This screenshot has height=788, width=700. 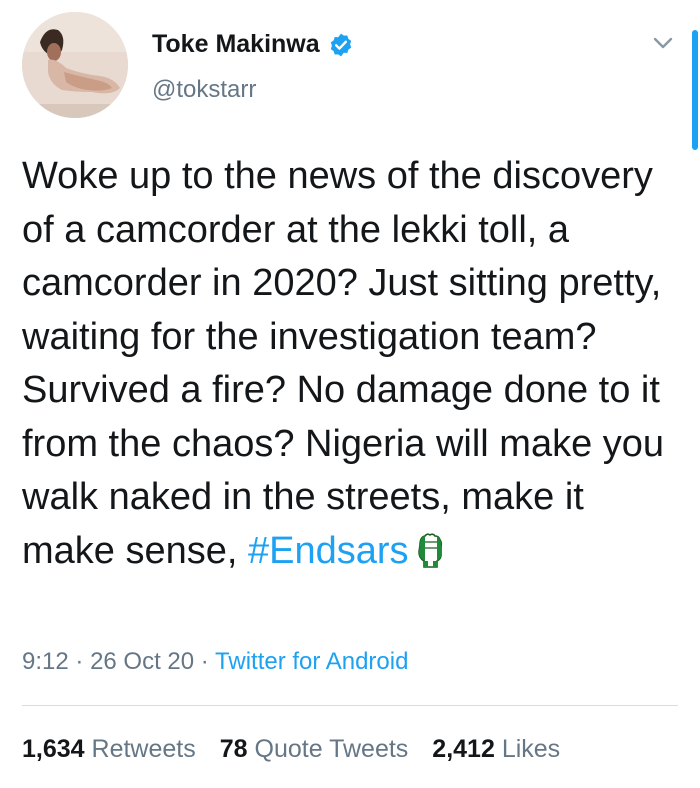 I want to click on retweets-label: Retweets, so click(x=143, y=749).